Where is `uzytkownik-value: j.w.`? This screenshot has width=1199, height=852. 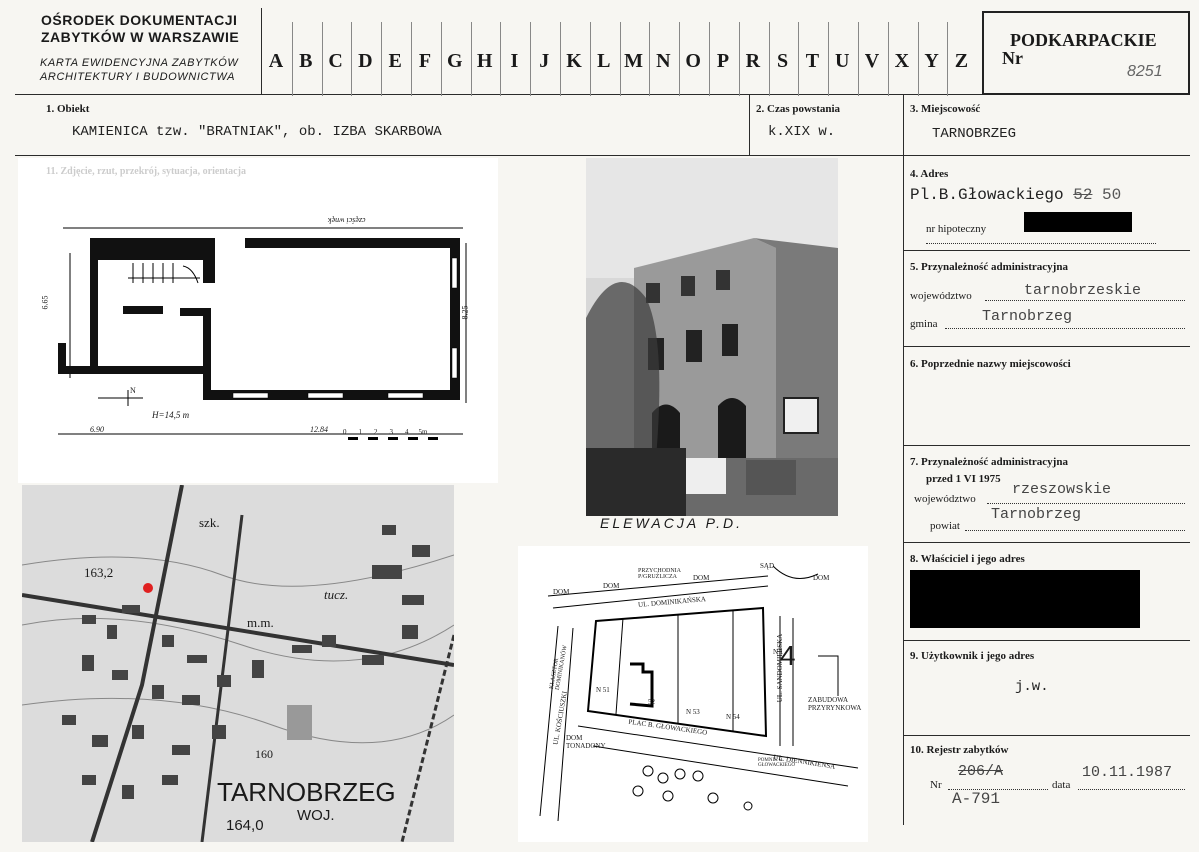
uzytkownik-value: j.w. is located at coordinates (1032, 687).